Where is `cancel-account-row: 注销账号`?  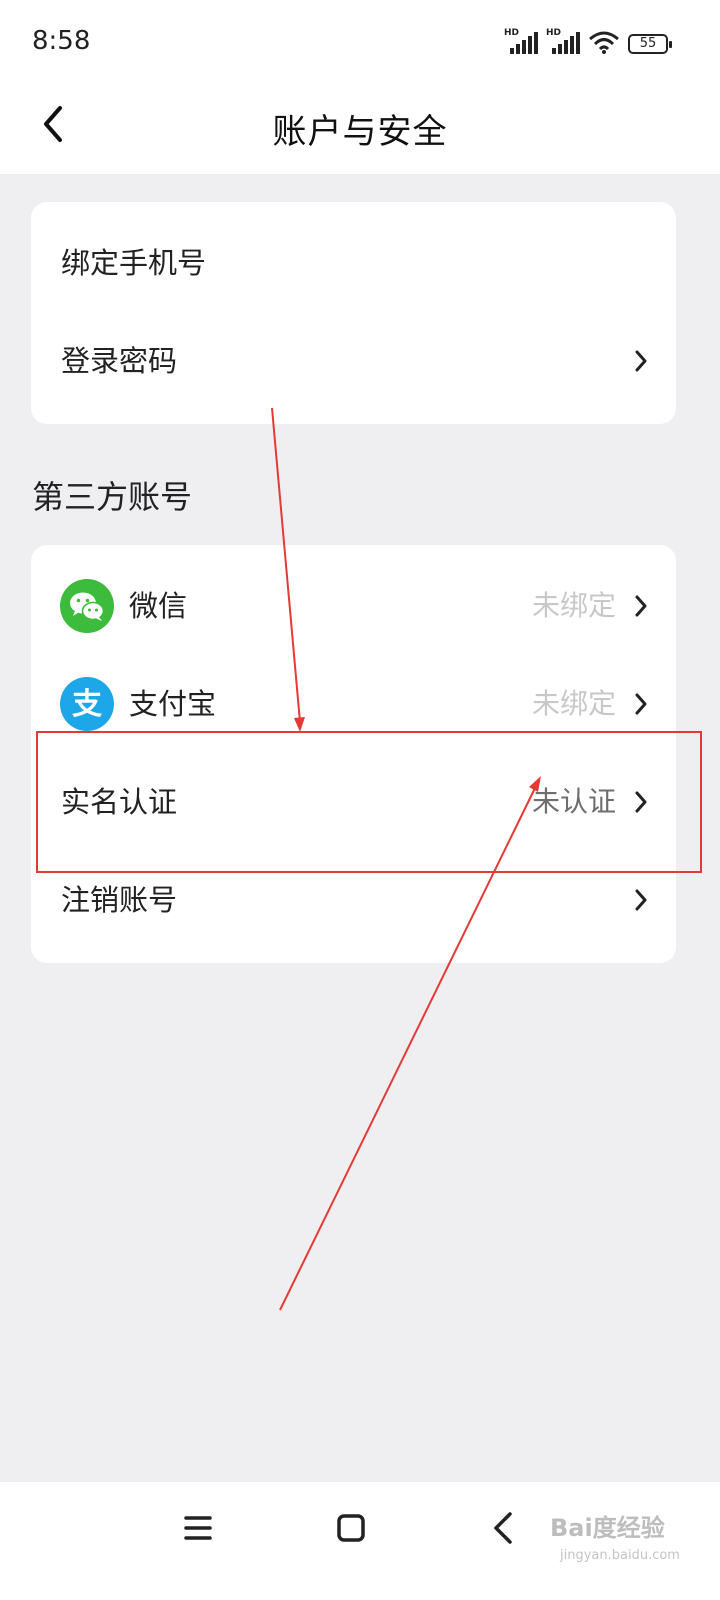
cancel-account-row: 注销账号 is located at coordinates (353, 900).